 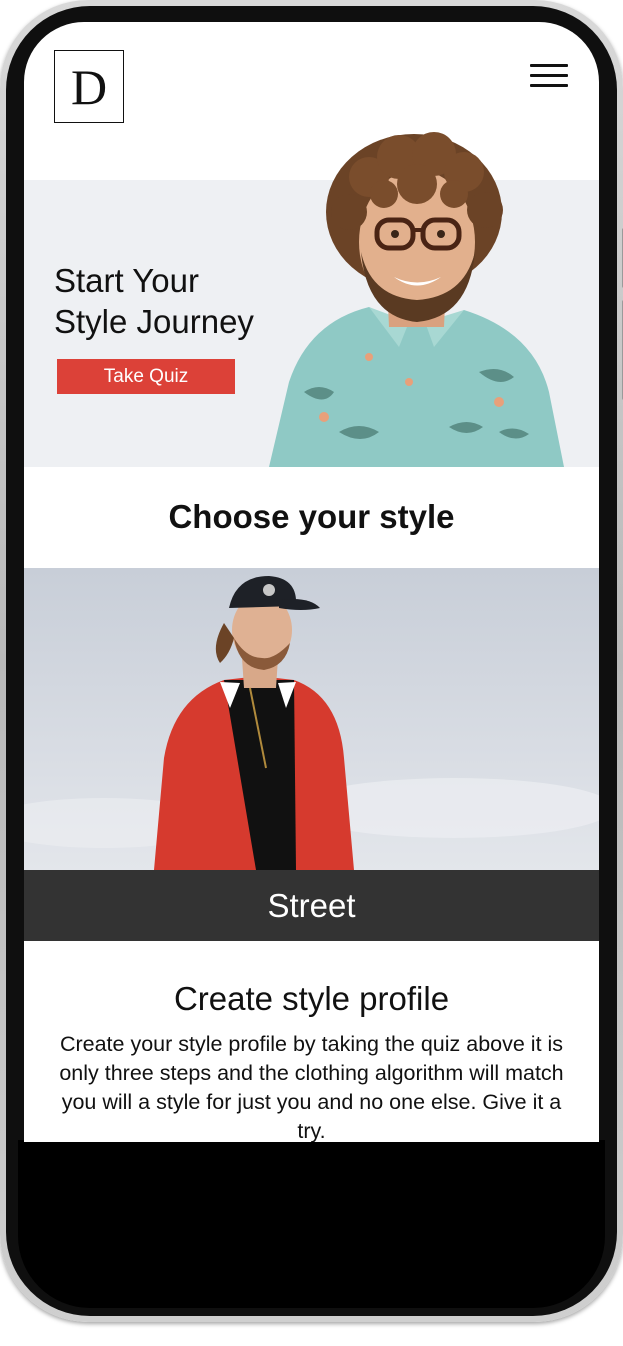 I want to click on hero-title-line: Style Journey, so click(x=154, y=321).